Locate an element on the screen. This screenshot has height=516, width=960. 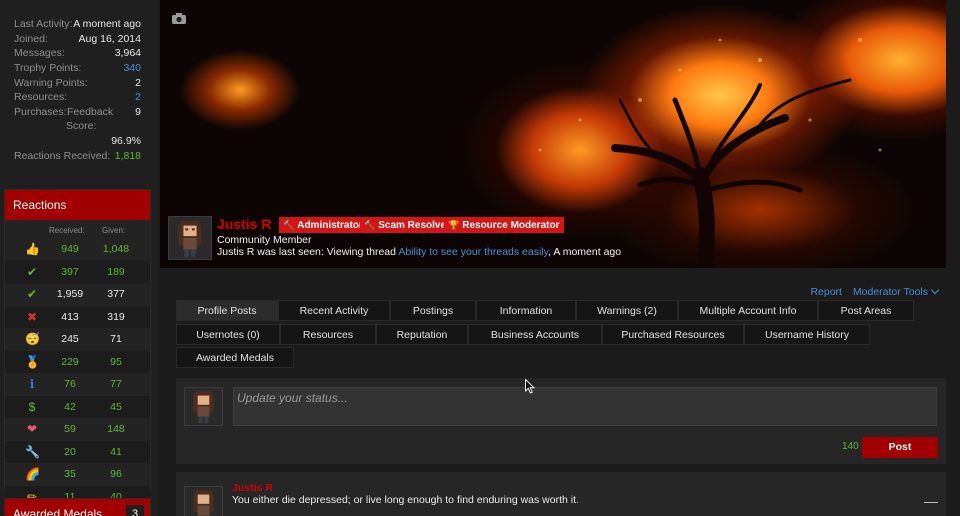
badge-scam-resolver: 🔨 Scam Resolver is located at coordinates (407, 225).